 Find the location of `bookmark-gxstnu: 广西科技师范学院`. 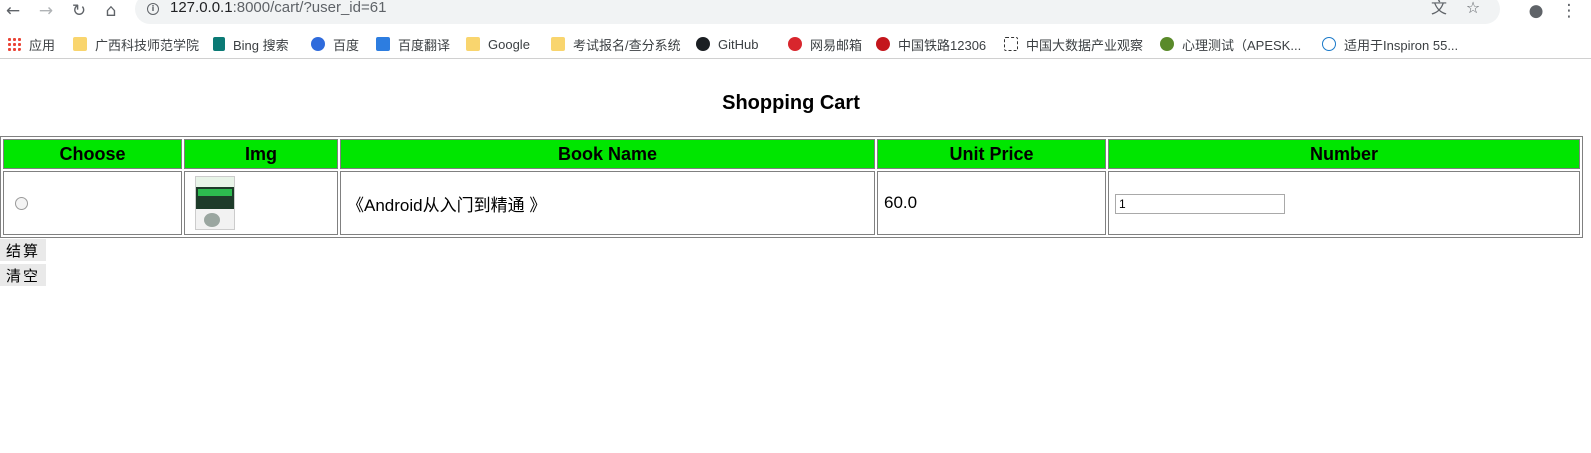

bookmark-gxstnu: 广西科技师范学院 is located at coordinates (136, 44).